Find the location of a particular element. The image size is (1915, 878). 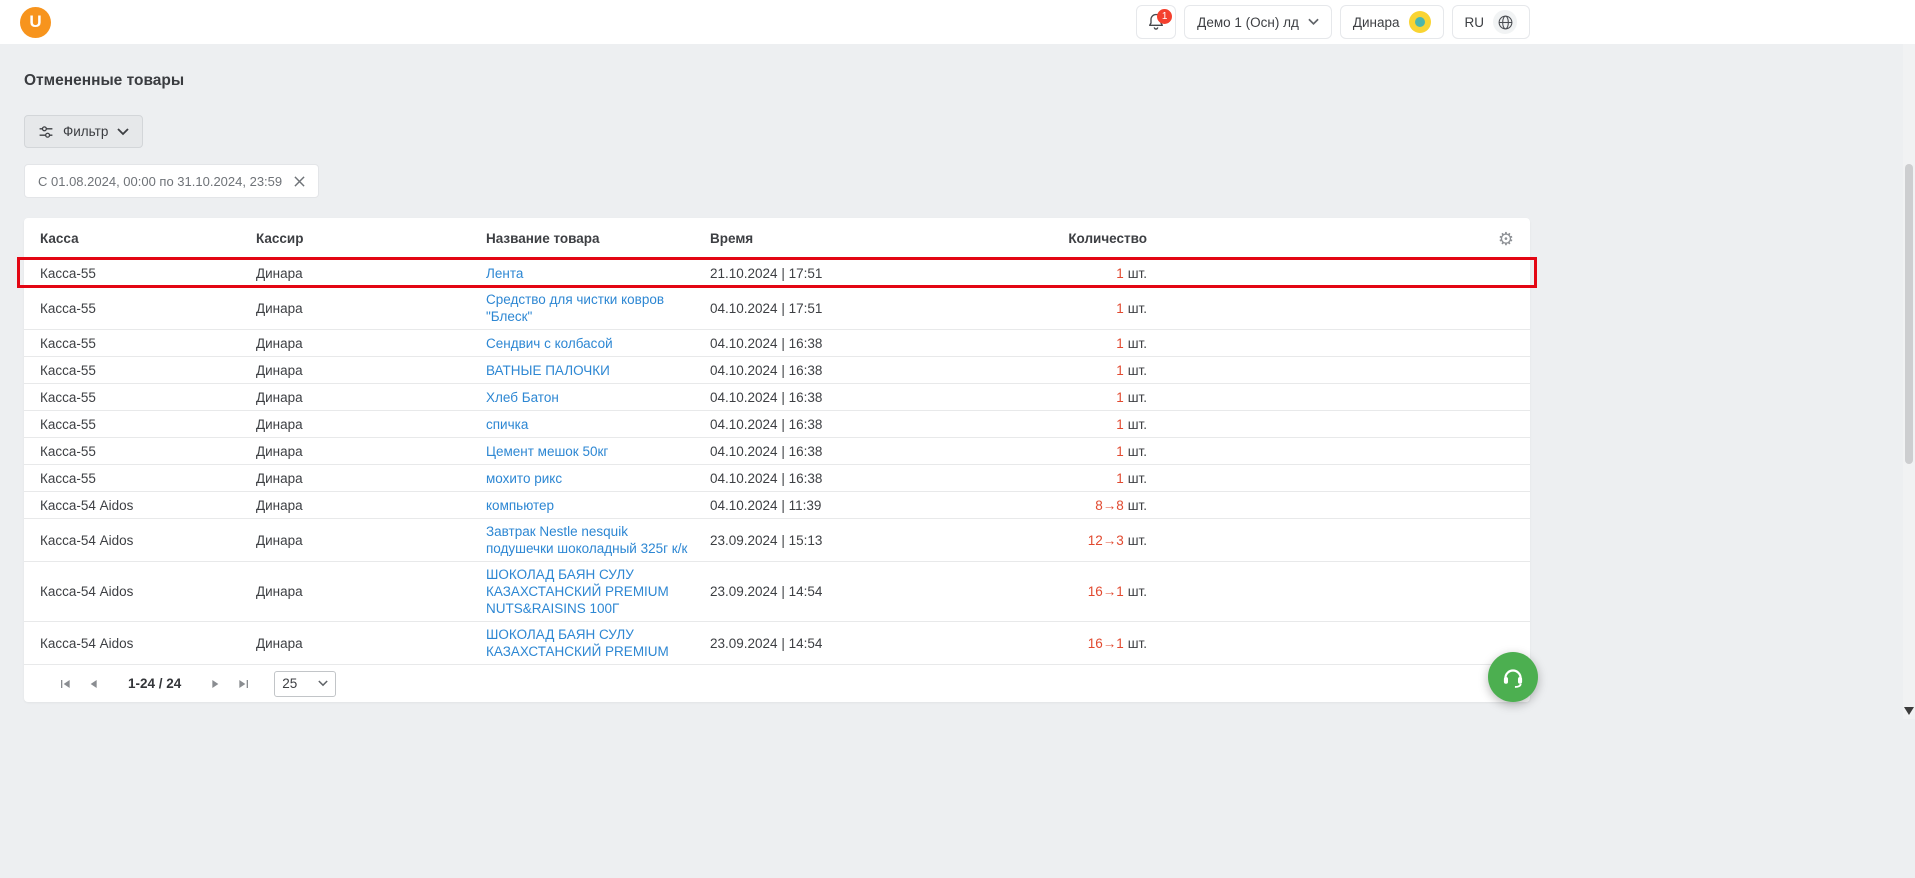

prev-page-icon is located at coordinates (93, 683).